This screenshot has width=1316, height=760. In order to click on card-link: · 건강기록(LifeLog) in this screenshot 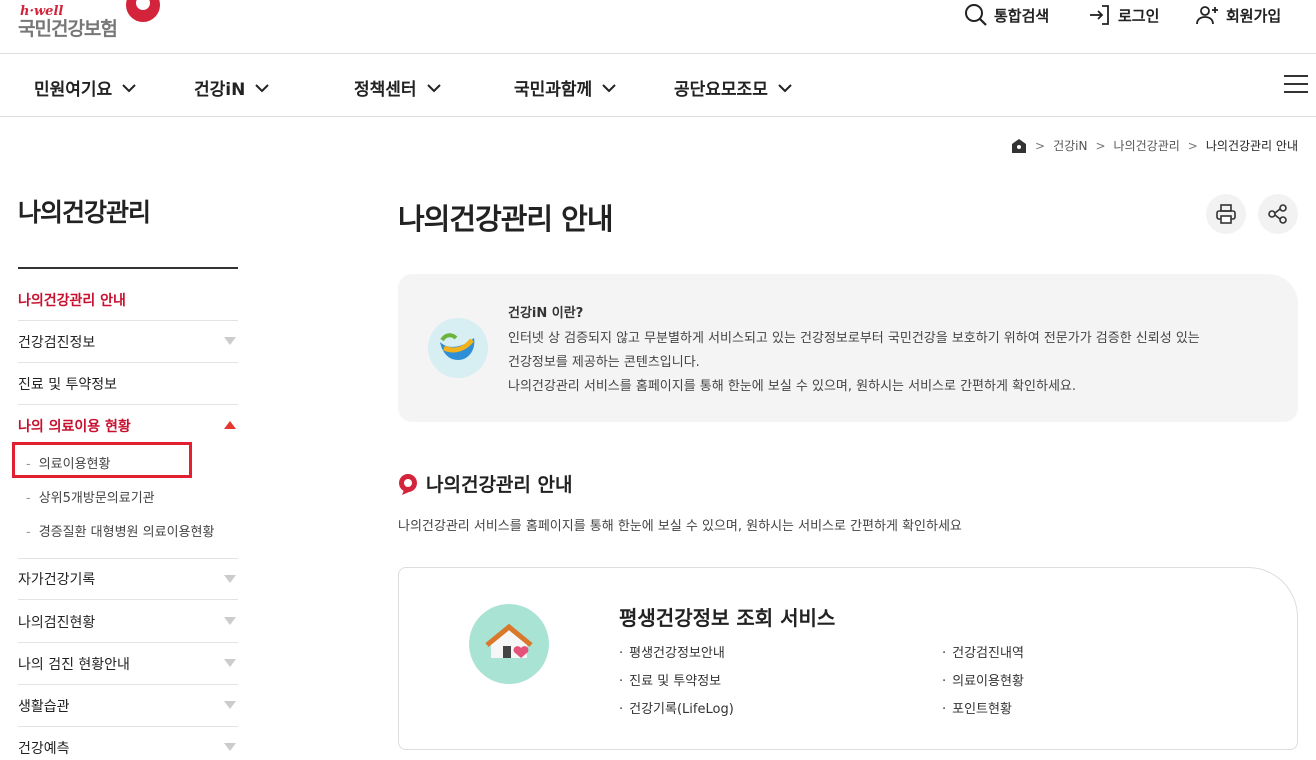, I will do `click(676, 707)`.